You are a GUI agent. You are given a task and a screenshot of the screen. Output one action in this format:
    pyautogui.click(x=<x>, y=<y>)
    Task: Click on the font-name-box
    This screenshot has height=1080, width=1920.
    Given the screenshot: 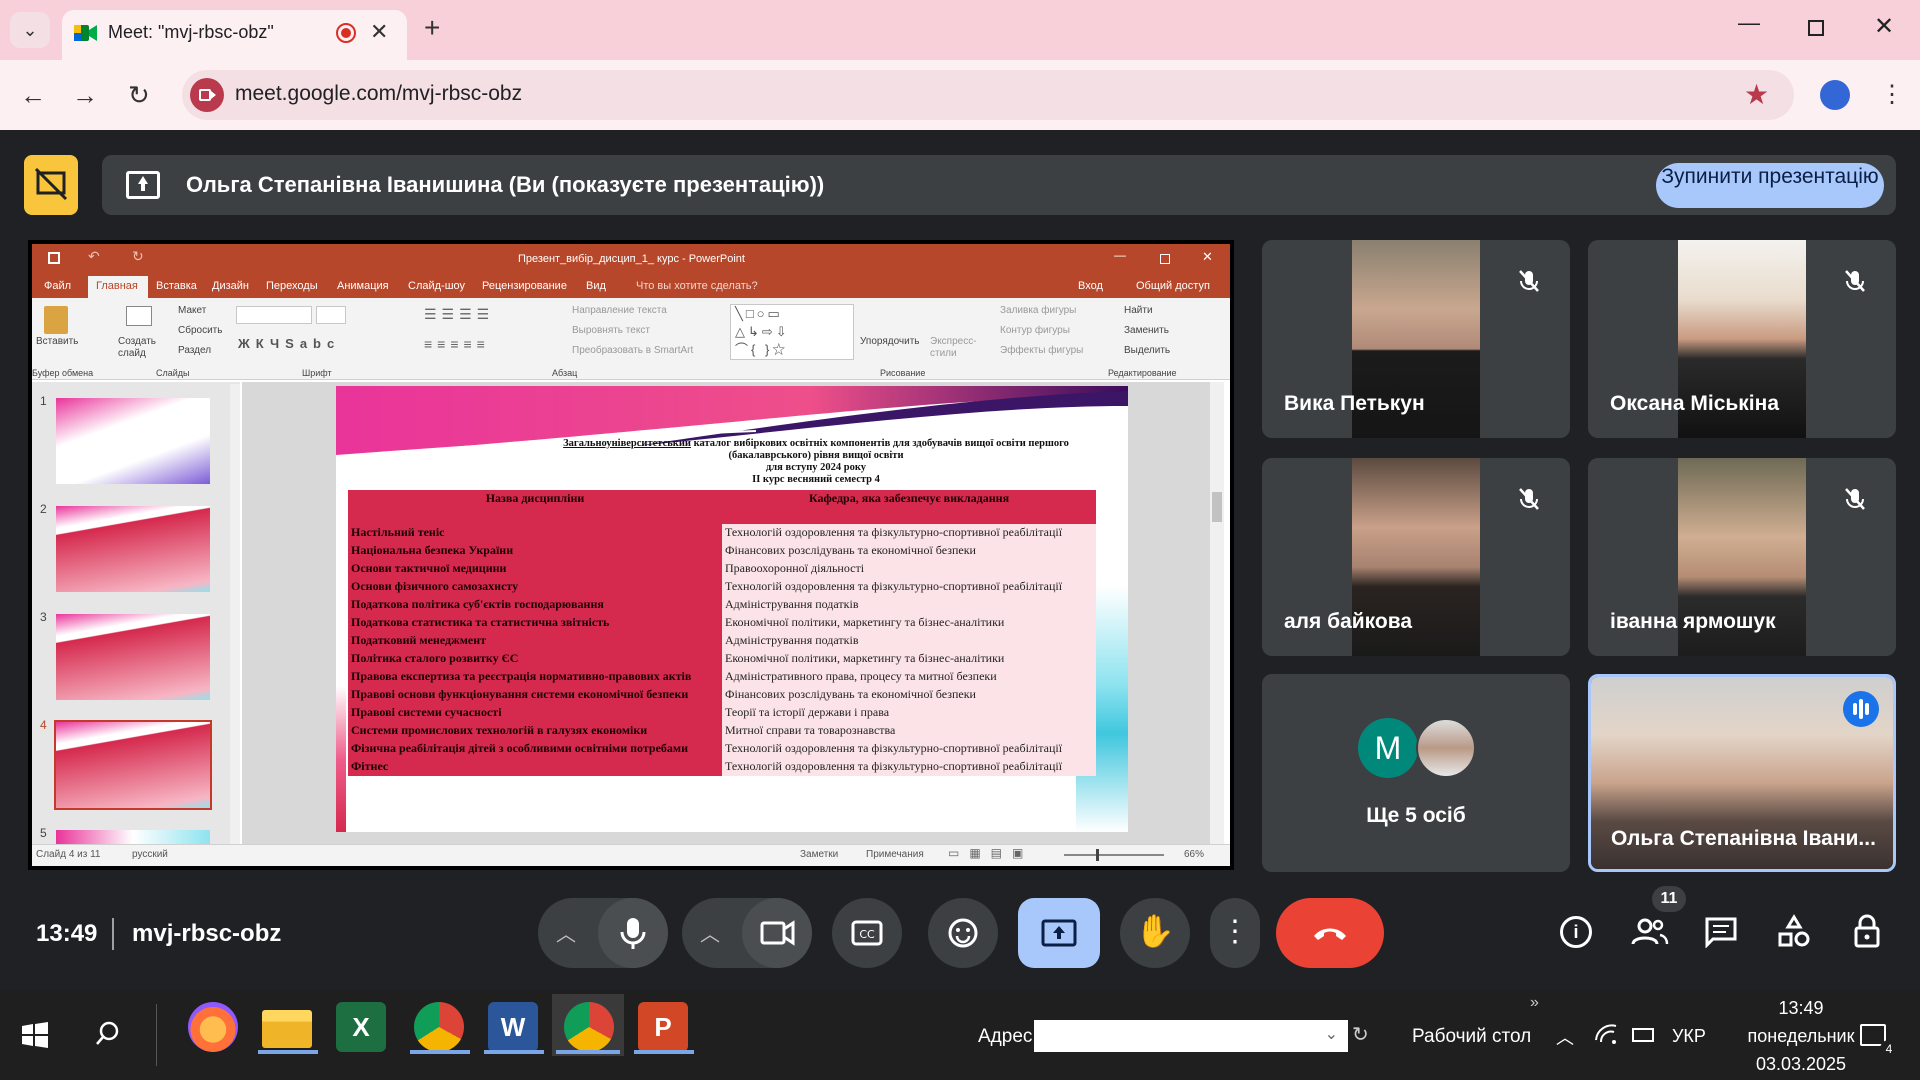 What is the action you would take?
    pyautogui.click(x=274, y=315)
    